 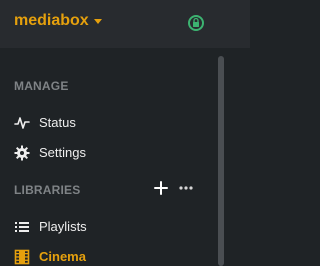 I want to click on caret-down-icon, so click(x=97, y=21).